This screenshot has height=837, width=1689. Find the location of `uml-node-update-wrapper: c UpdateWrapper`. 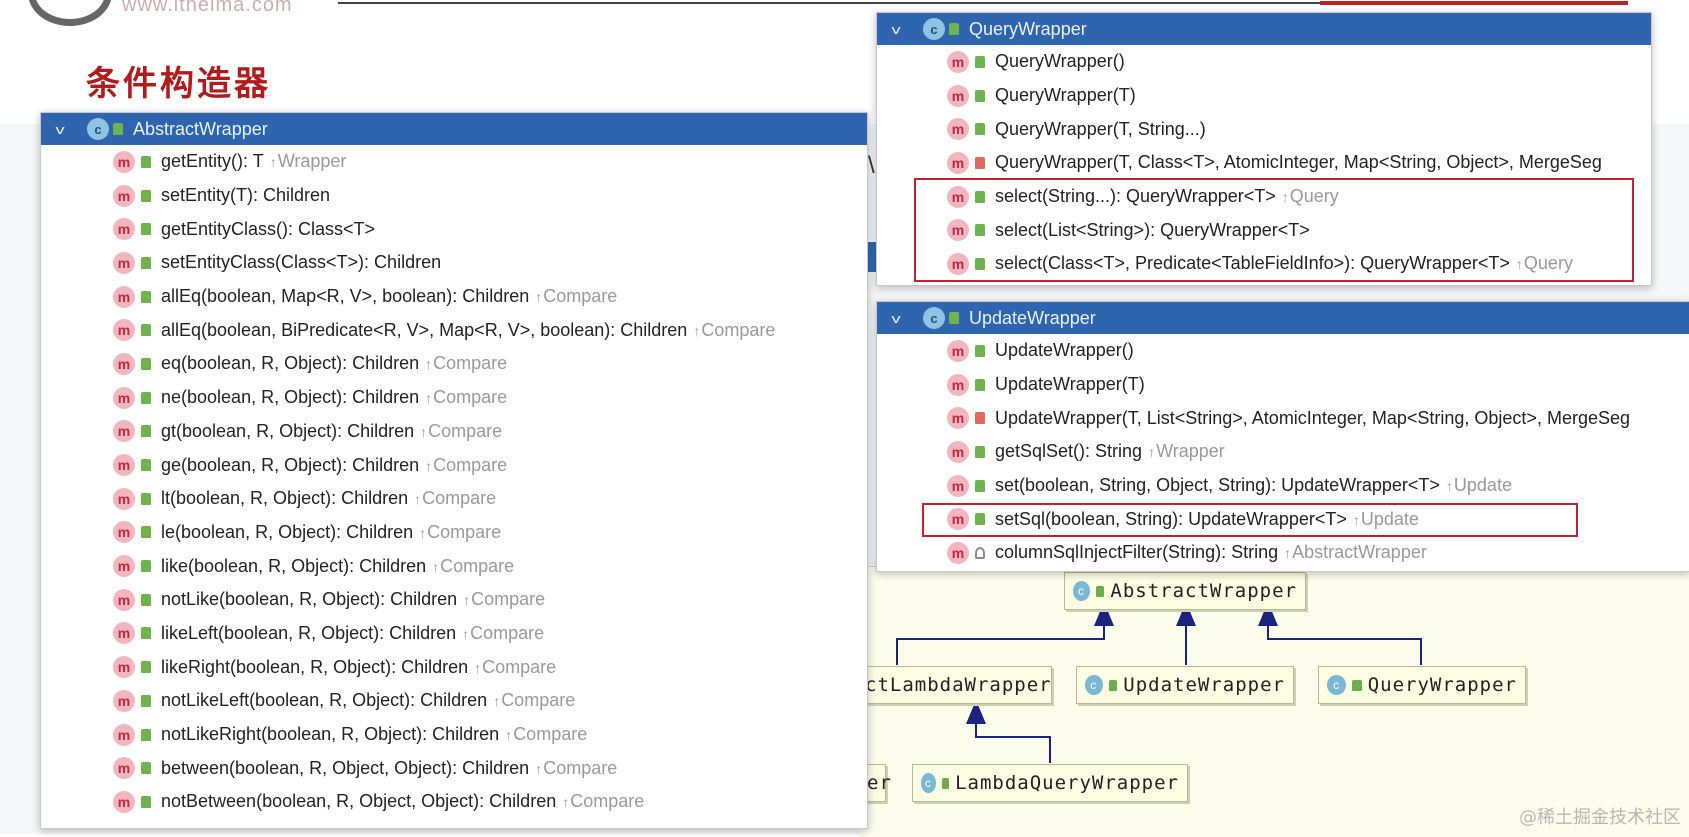

uml-node-update-wrapper: c UpdateWrapper is located at coordinates (1185, 685).